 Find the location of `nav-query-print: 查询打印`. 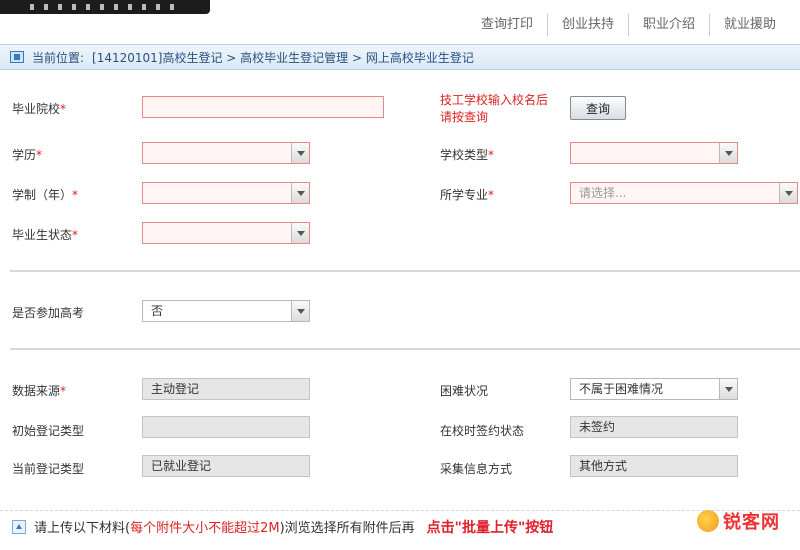

nav-query-print: 查询打印 is located at coordinates (507, 25).